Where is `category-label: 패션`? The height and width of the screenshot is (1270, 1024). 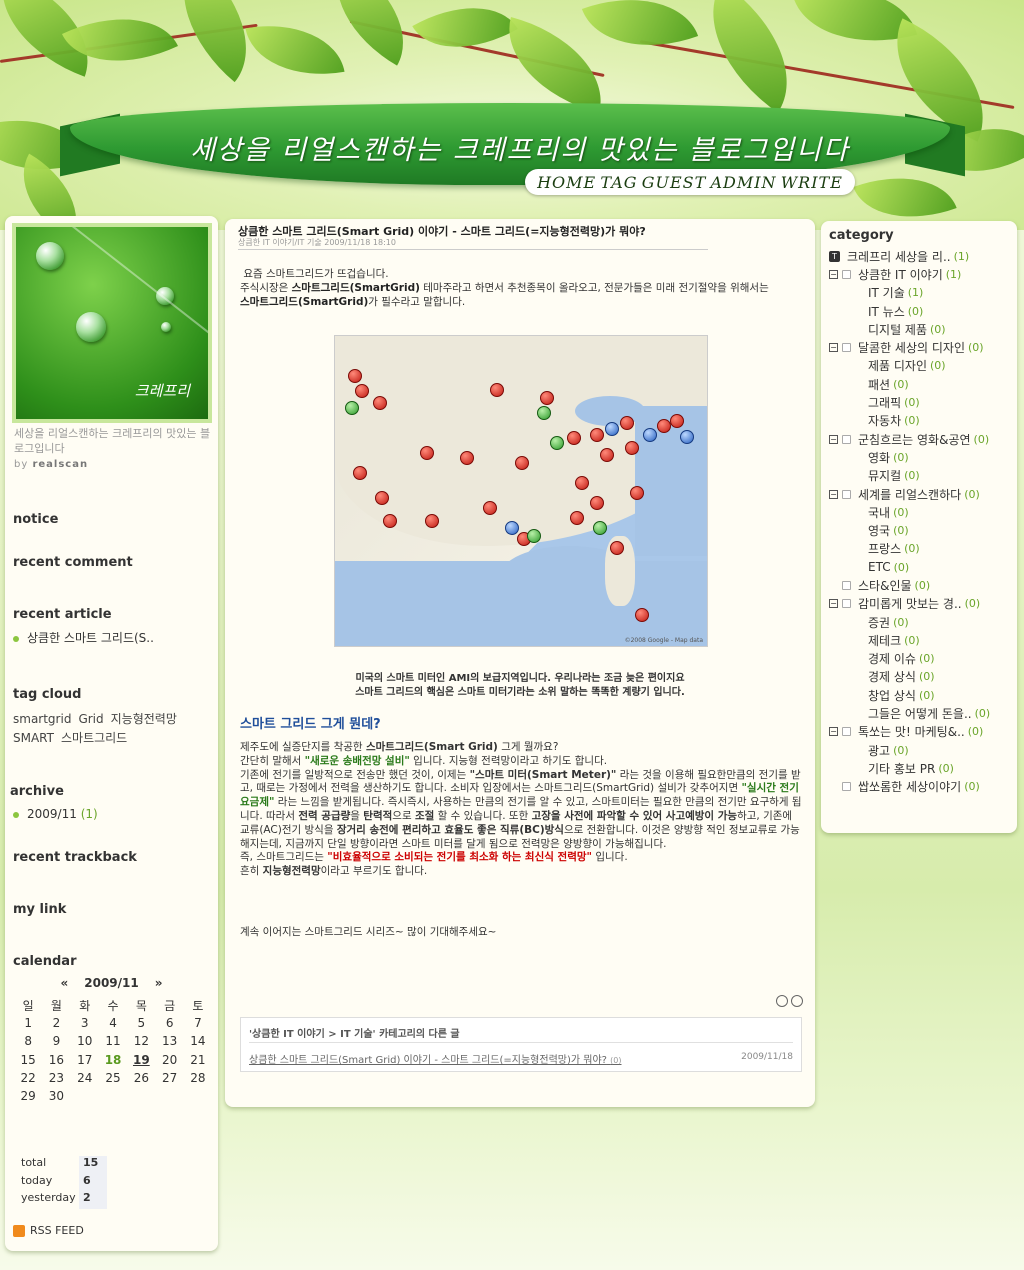 category-label: 패션 is located at coordinates (879, 384).